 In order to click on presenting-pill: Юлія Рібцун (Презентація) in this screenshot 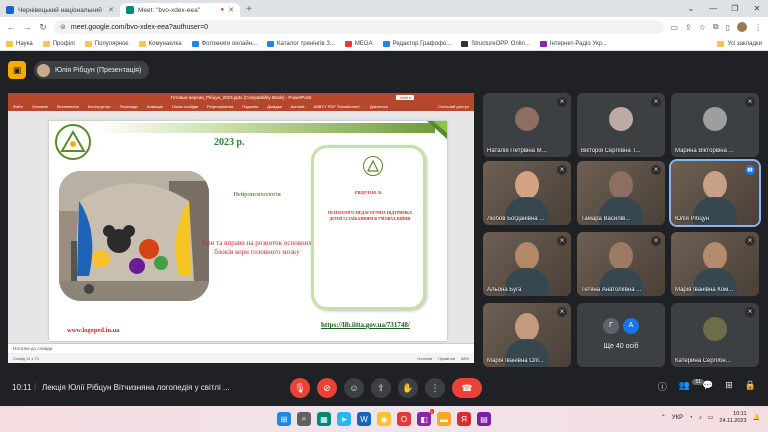, I will do `click(92, 70)`.